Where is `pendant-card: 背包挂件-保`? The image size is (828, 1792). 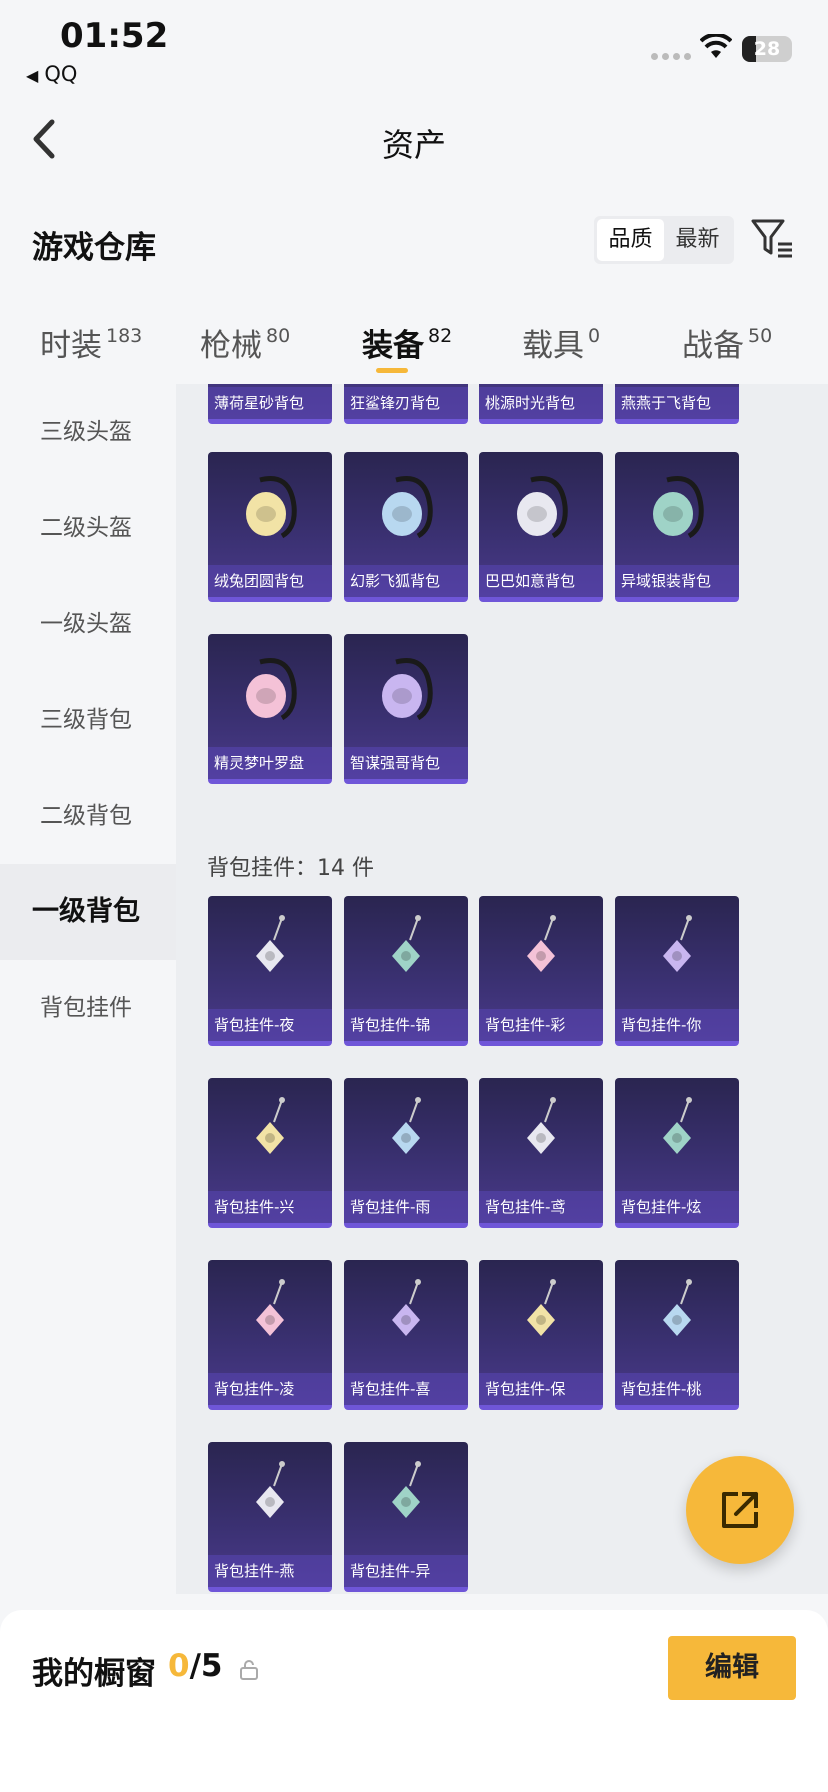 pendant-card: 背包挂件-保 is located at coordinates (541, 1335).